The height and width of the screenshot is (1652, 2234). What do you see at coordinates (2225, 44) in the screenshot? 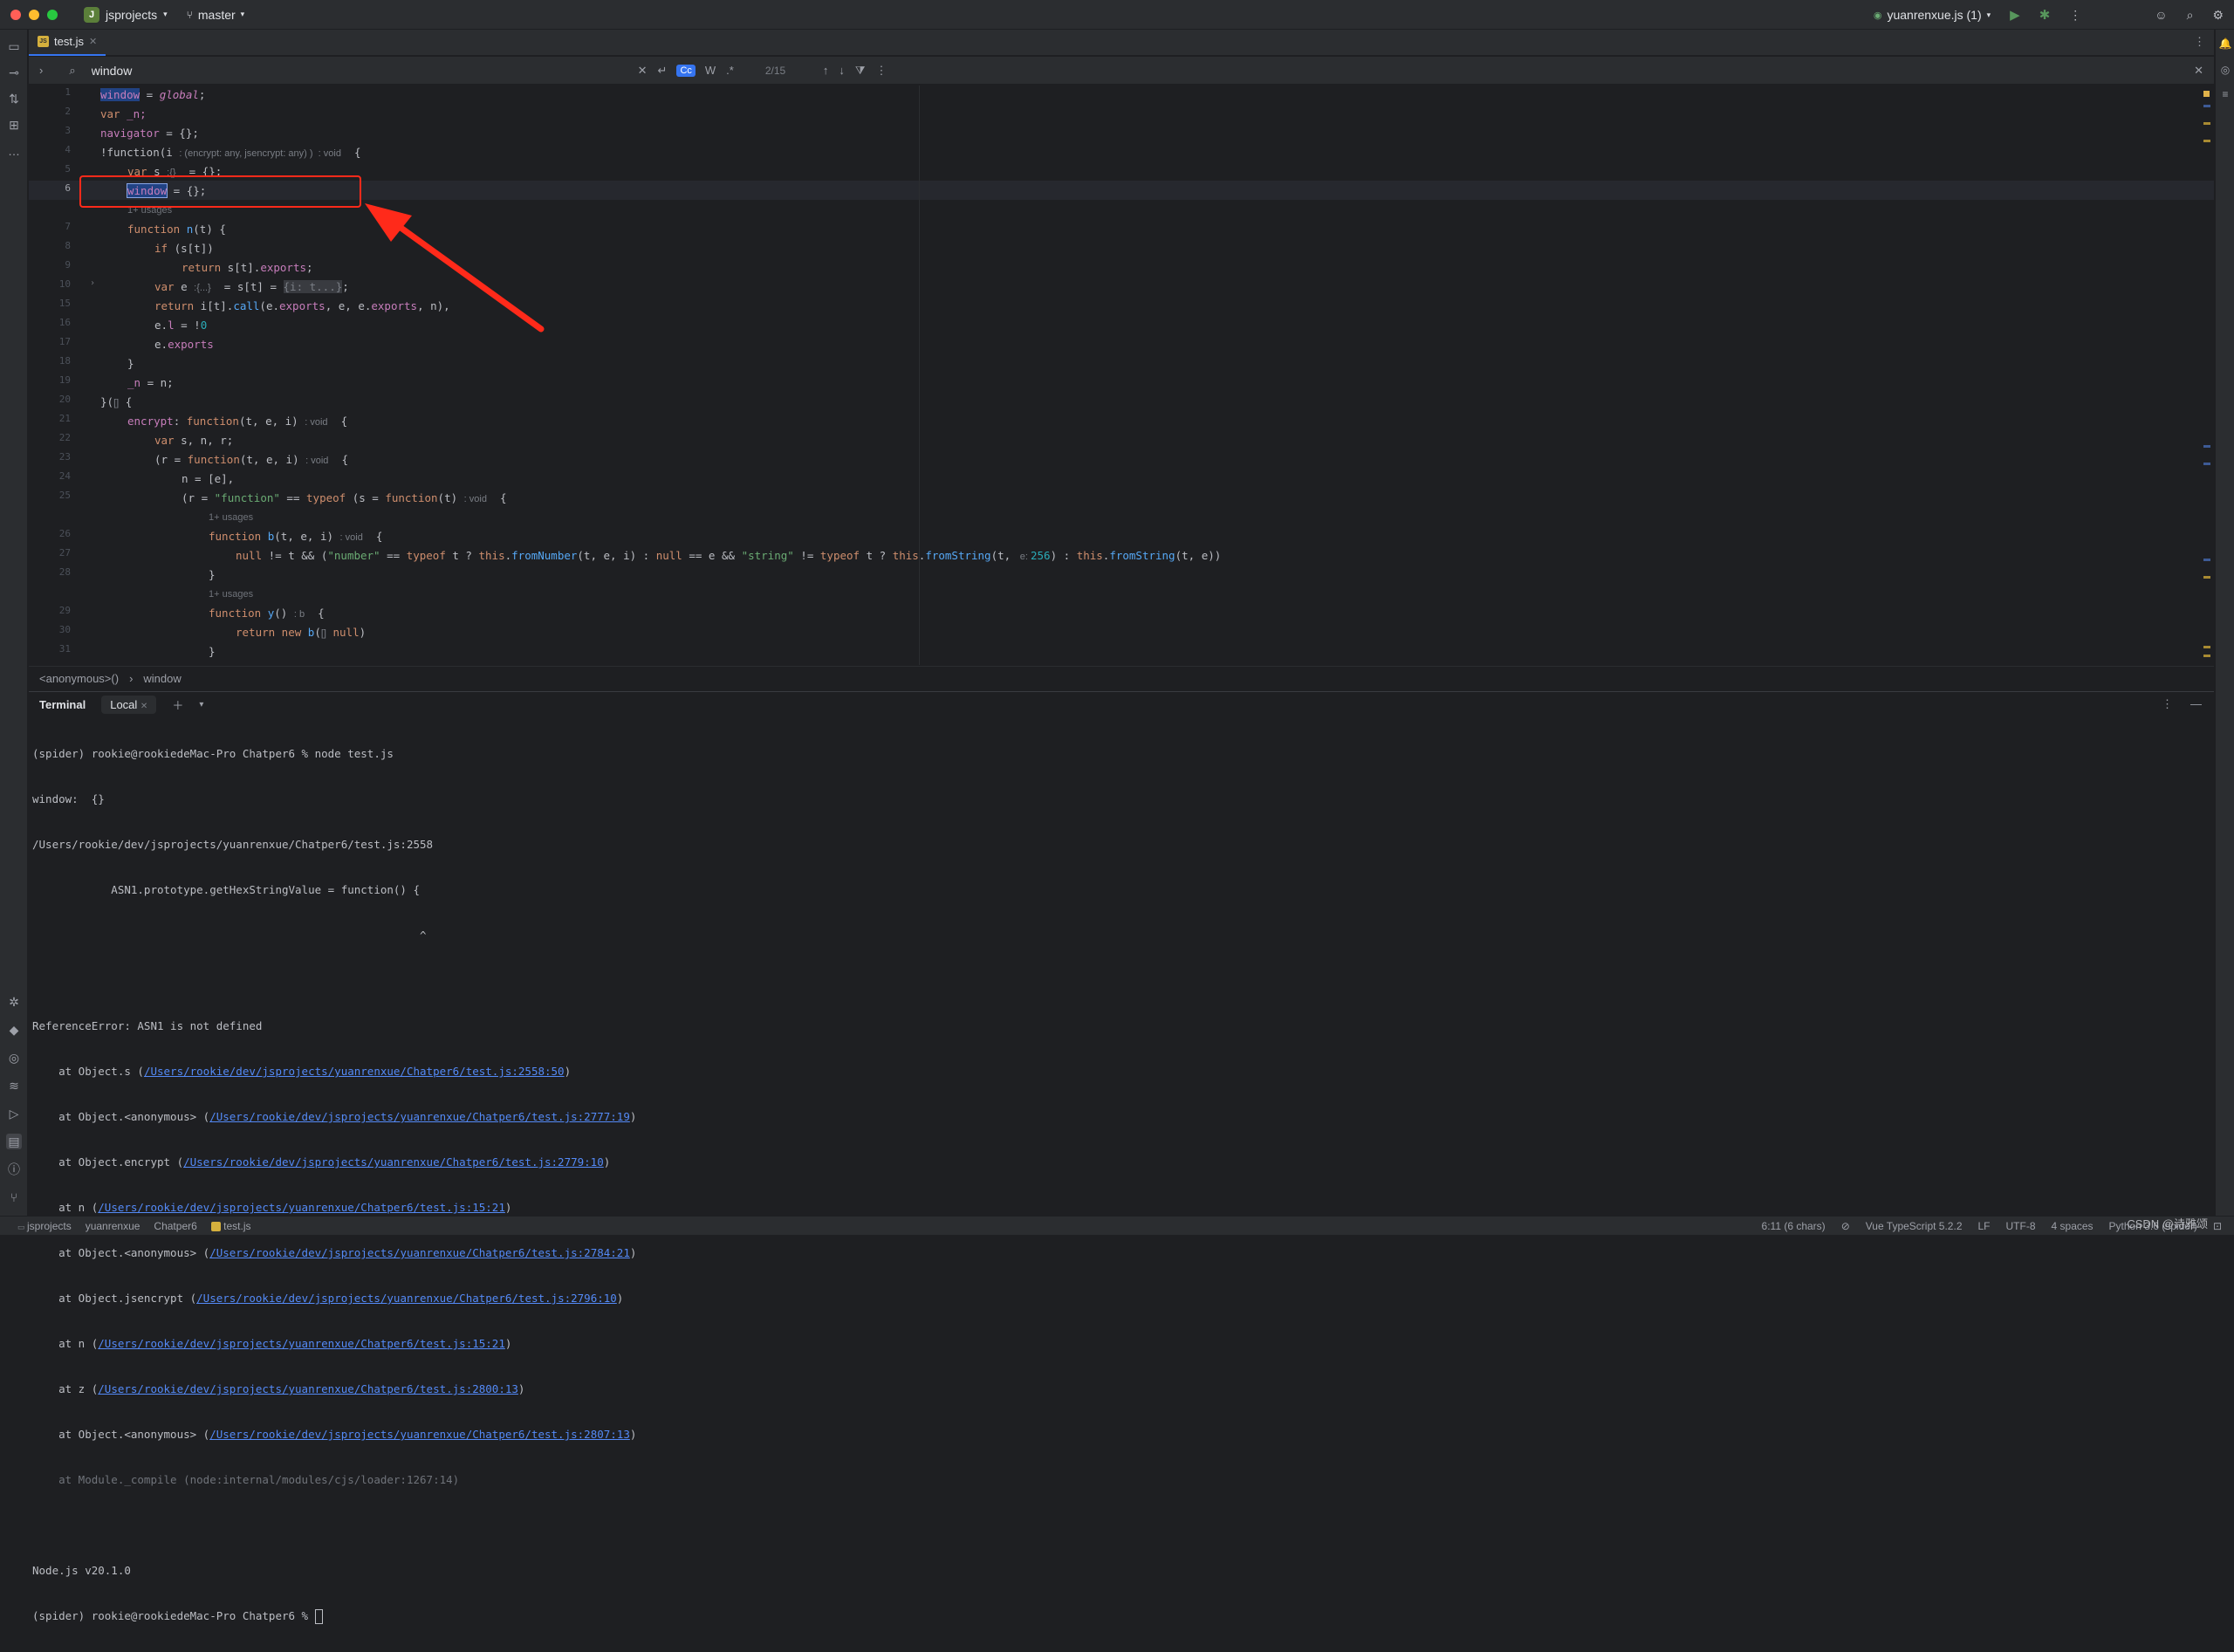
I see `notifications-icon: 🔔` at bounding box center [2225, 44].